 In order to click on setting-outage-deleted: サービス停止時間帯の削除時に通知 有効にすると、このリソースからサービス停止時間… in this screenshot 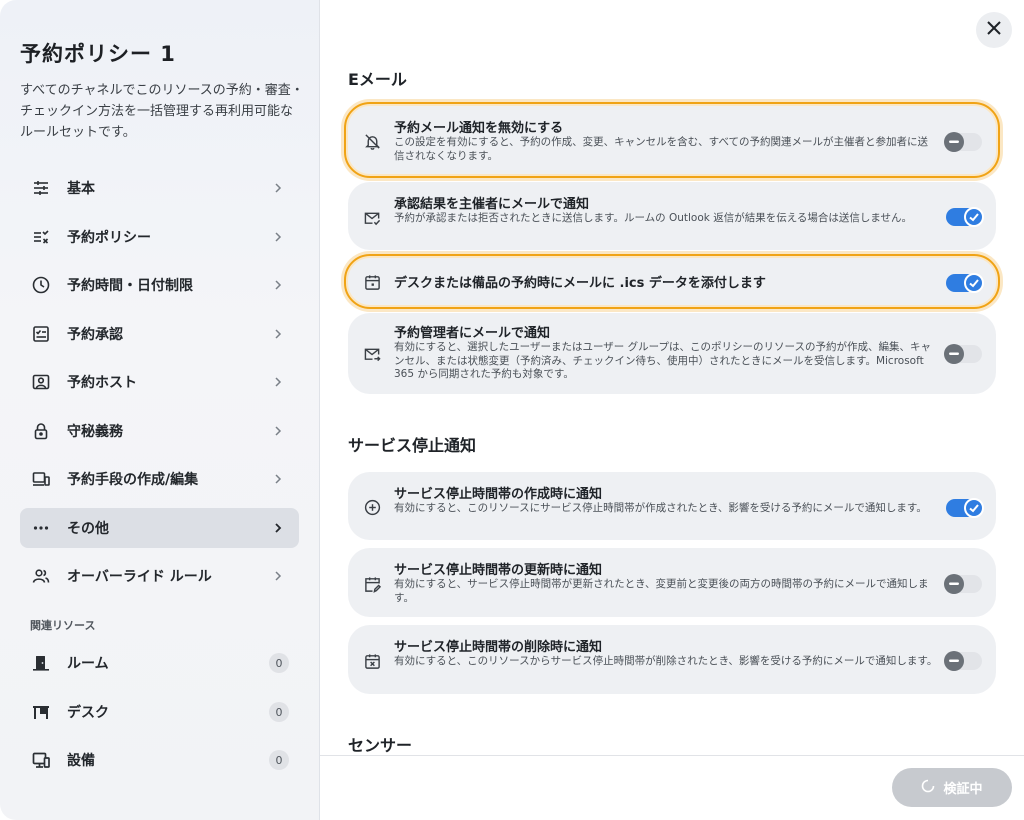, I will do `click(672, 659)`.